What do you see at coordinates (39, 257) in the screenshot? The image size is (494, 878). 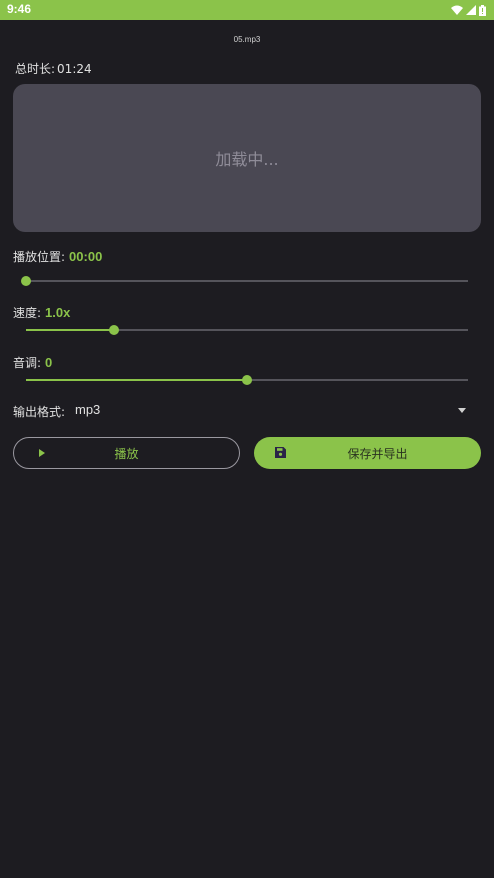 I see `position-label: 播放位置:` at bounding box center [39, 257].